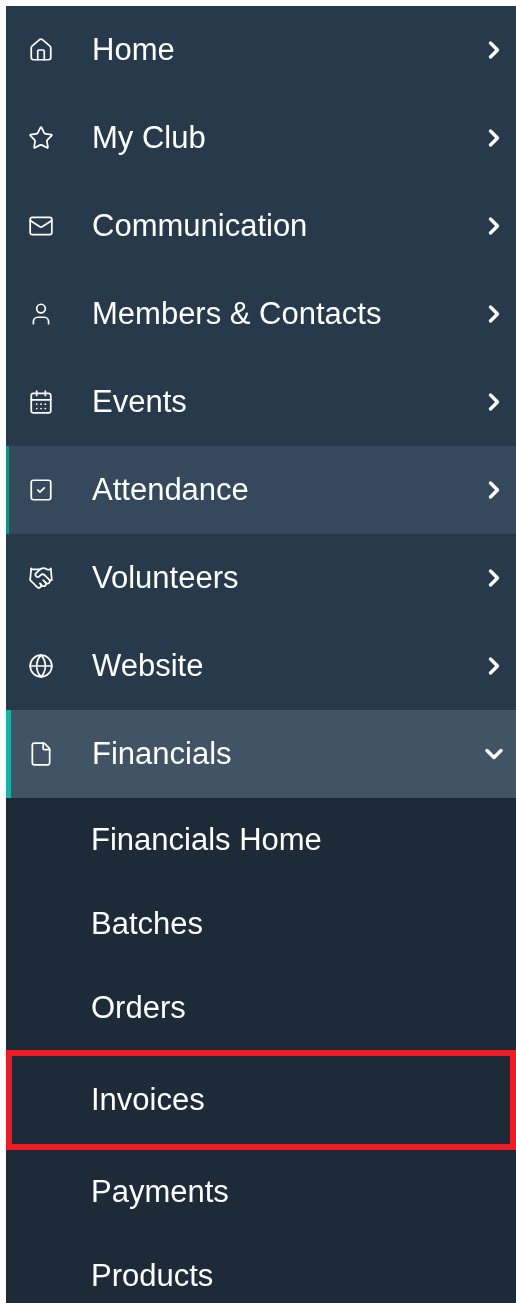 Image resolution: width=516 pixels, height=1303 pixels. I want to click on menu-item: Members & Contacts, so click(261, 314).